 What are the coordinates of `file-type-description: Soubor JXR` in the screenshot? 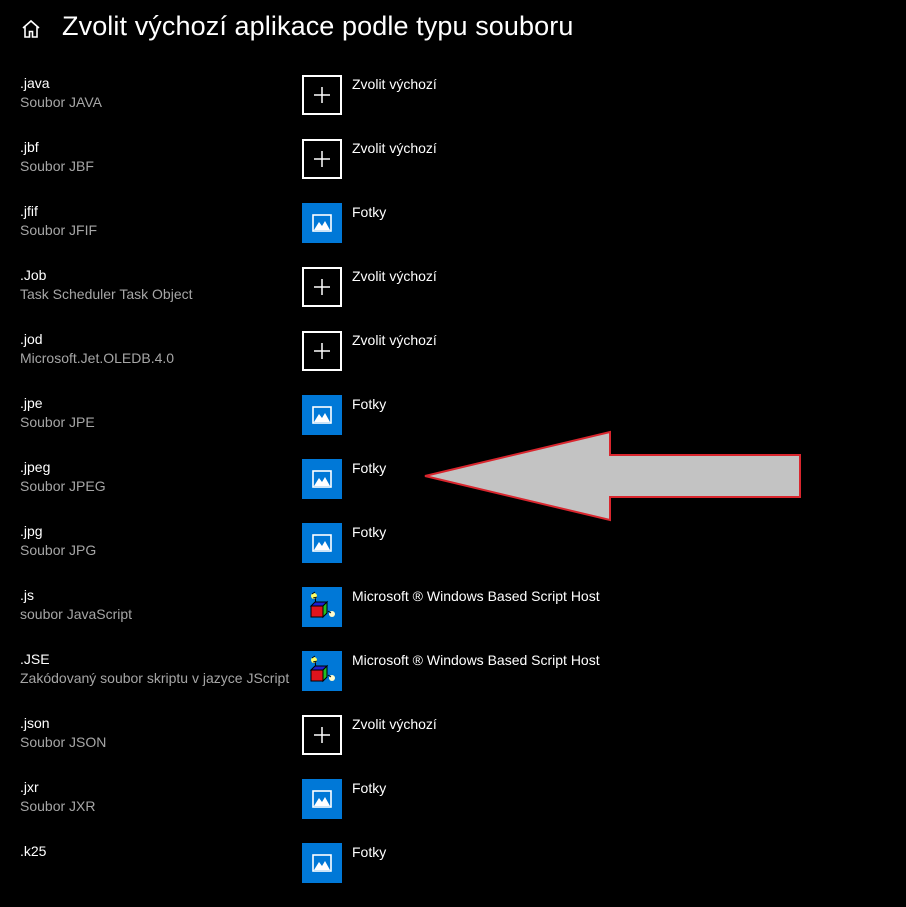 It's located at (58, 806).